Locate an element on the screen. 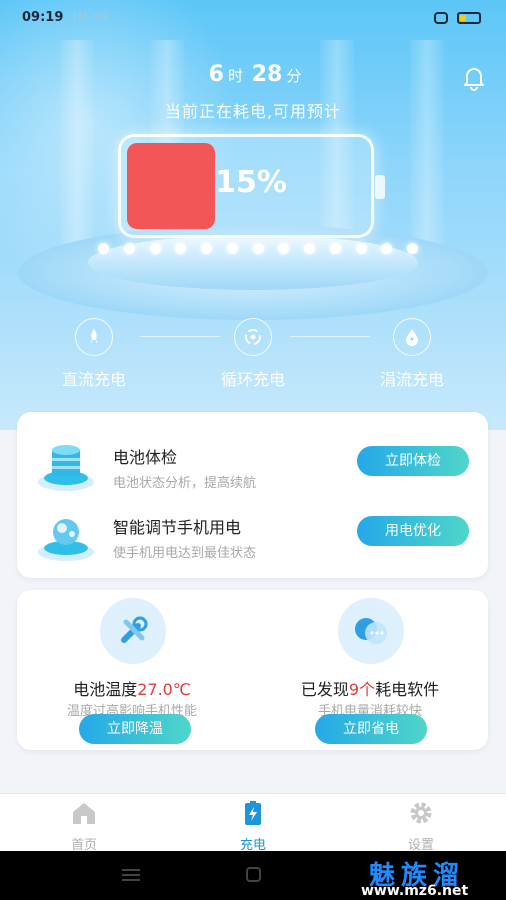  usage-subtitle: 当前正在耗电,可用预计 is located at coordinates (253, 111).